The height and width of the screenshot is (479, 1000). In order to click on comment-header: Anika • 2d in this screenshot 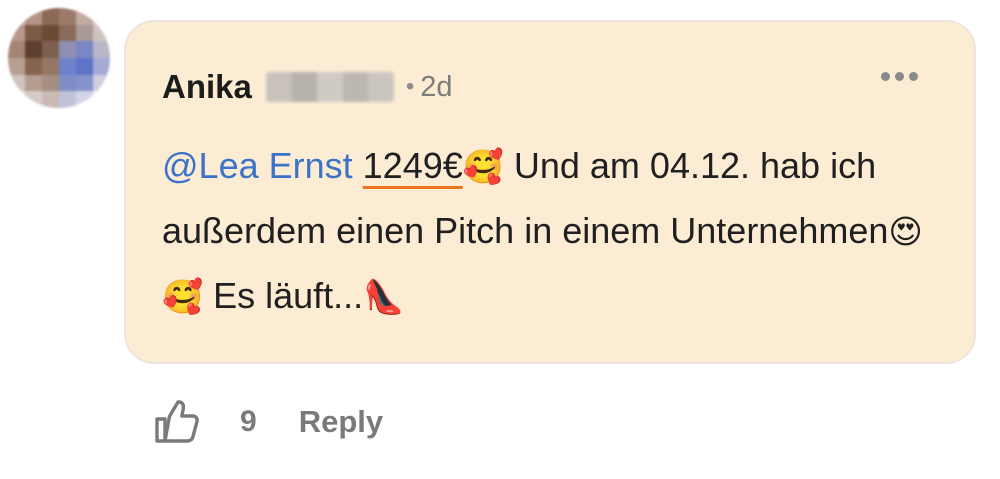, I will do `click(307, 87)`.